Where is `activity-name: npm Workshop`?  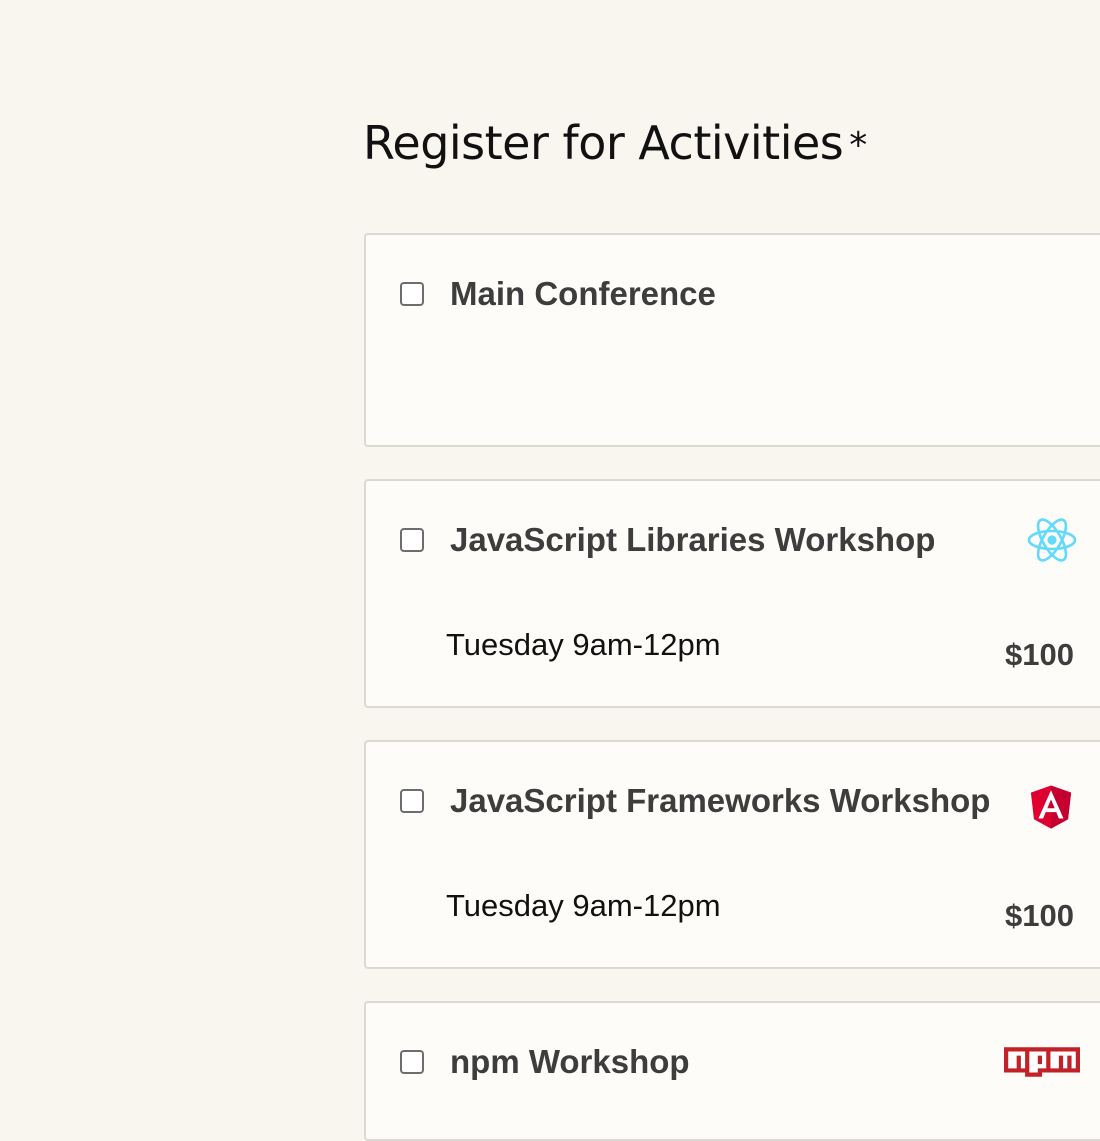 activity-name: npm Workshop is located at coordinates (570, 1061).